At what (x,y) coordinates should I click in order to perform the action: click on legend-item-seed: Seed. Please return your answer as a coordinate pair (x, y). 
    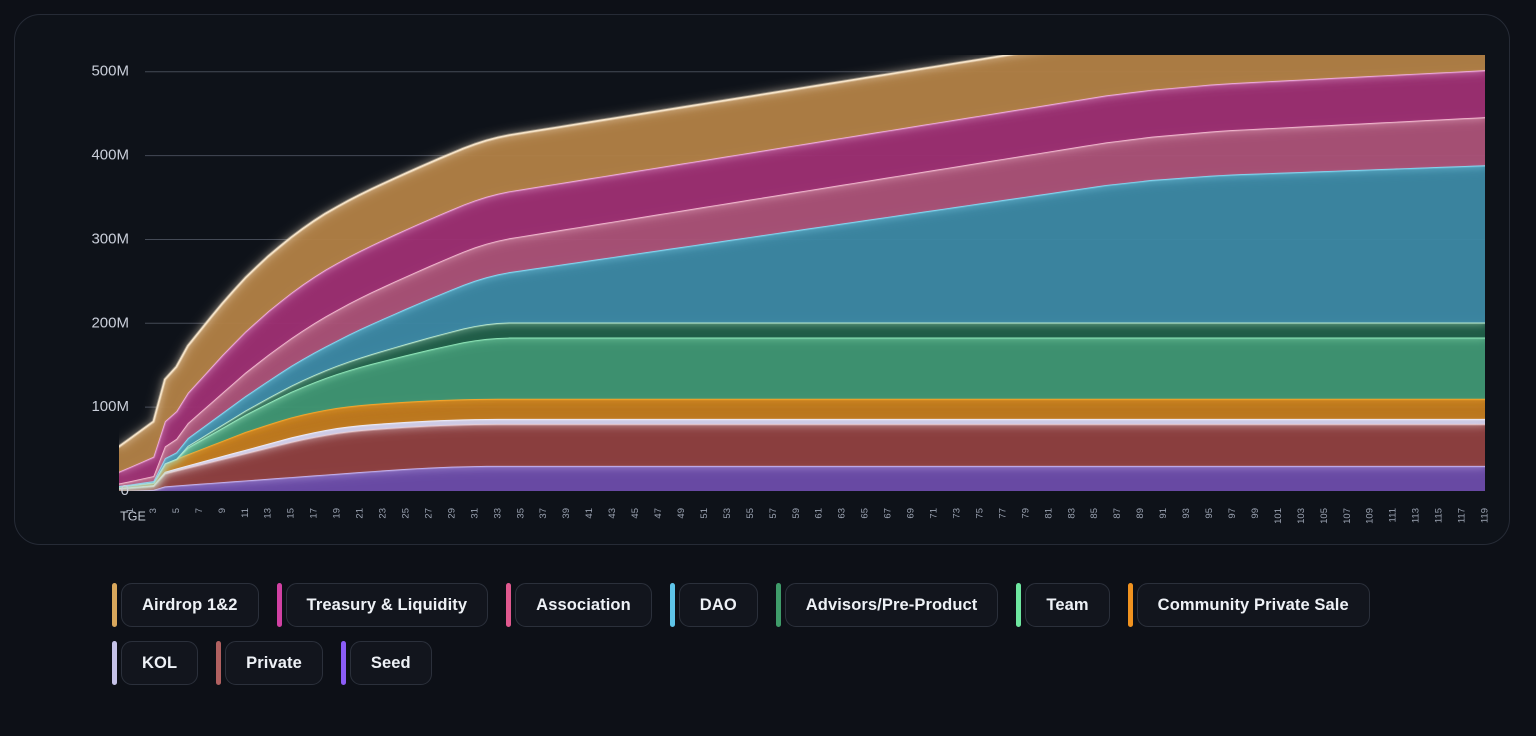
    Looking at the image, I should click on (386, 663).